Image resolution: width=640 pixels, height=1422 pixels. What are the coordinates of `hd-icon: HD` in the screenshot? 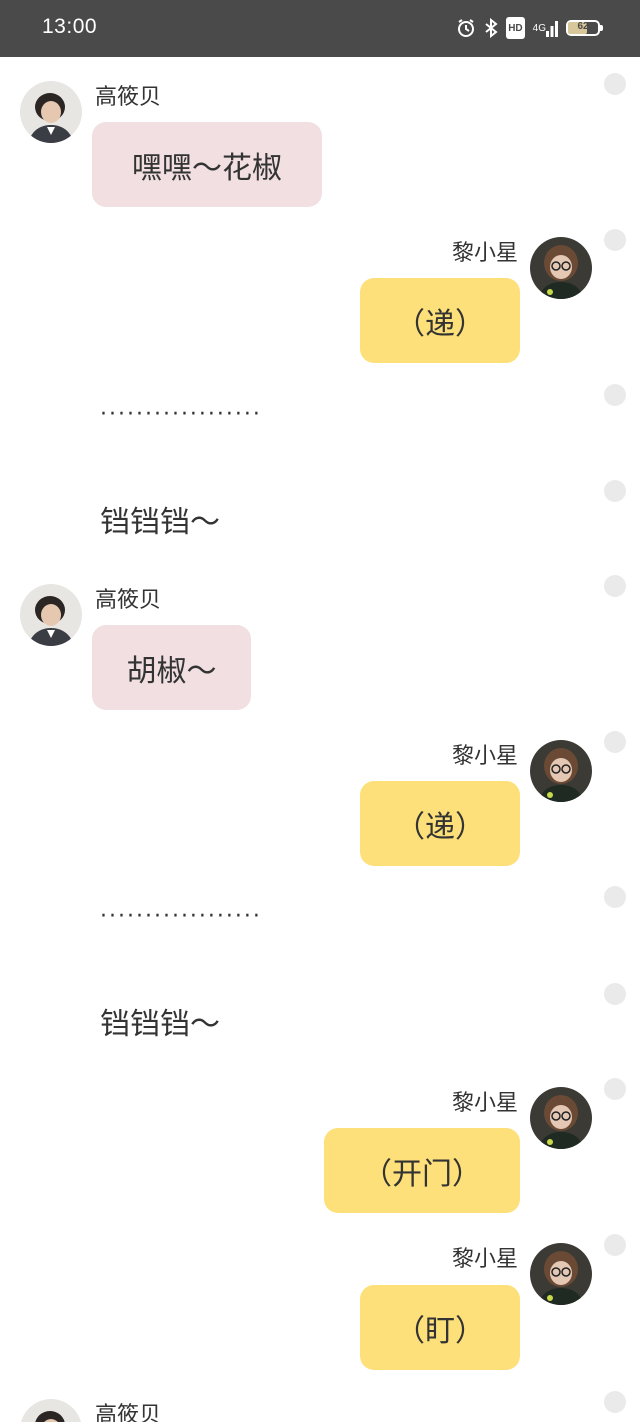 It's located at (515, 28).